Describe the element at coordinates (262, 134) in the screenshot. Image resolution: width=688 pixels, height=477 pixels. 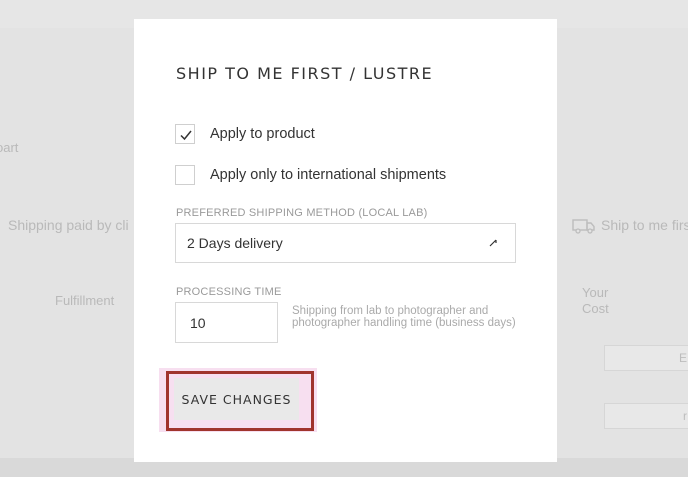
I see `apply-to-product-label: Apply to product` at that location.